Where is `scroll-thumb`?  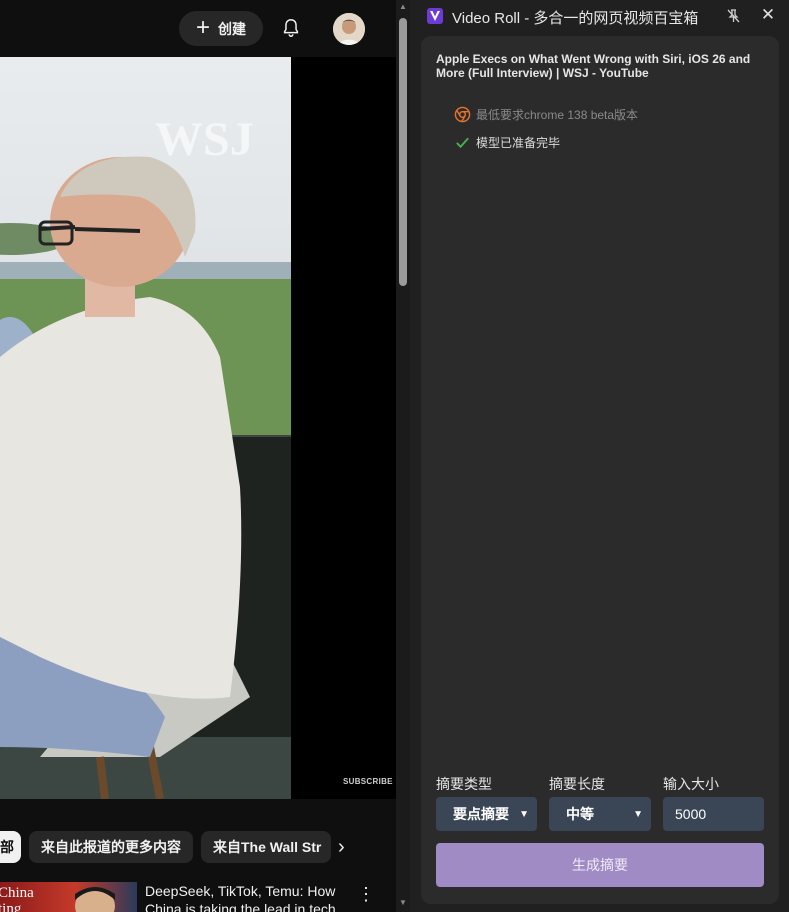 scroll-thumb is located at coordinates (403, 152).